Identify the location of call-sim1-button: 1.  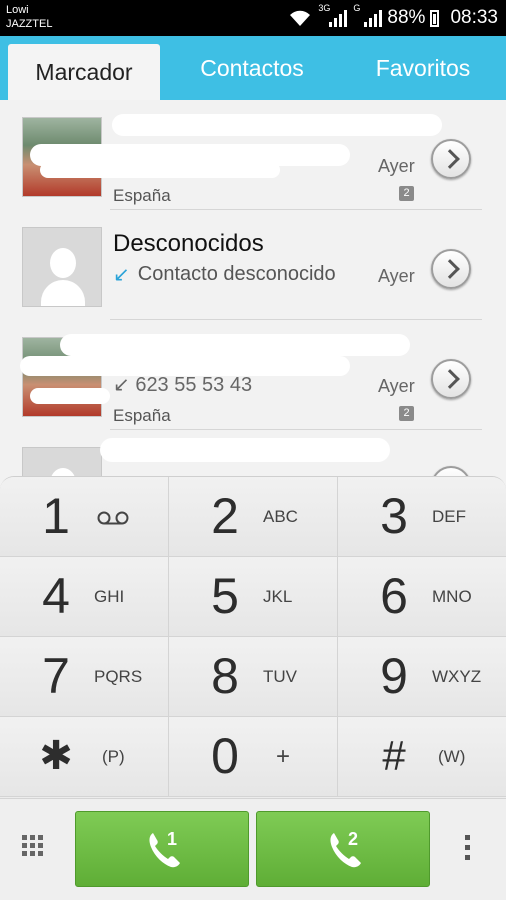
(162, 849).